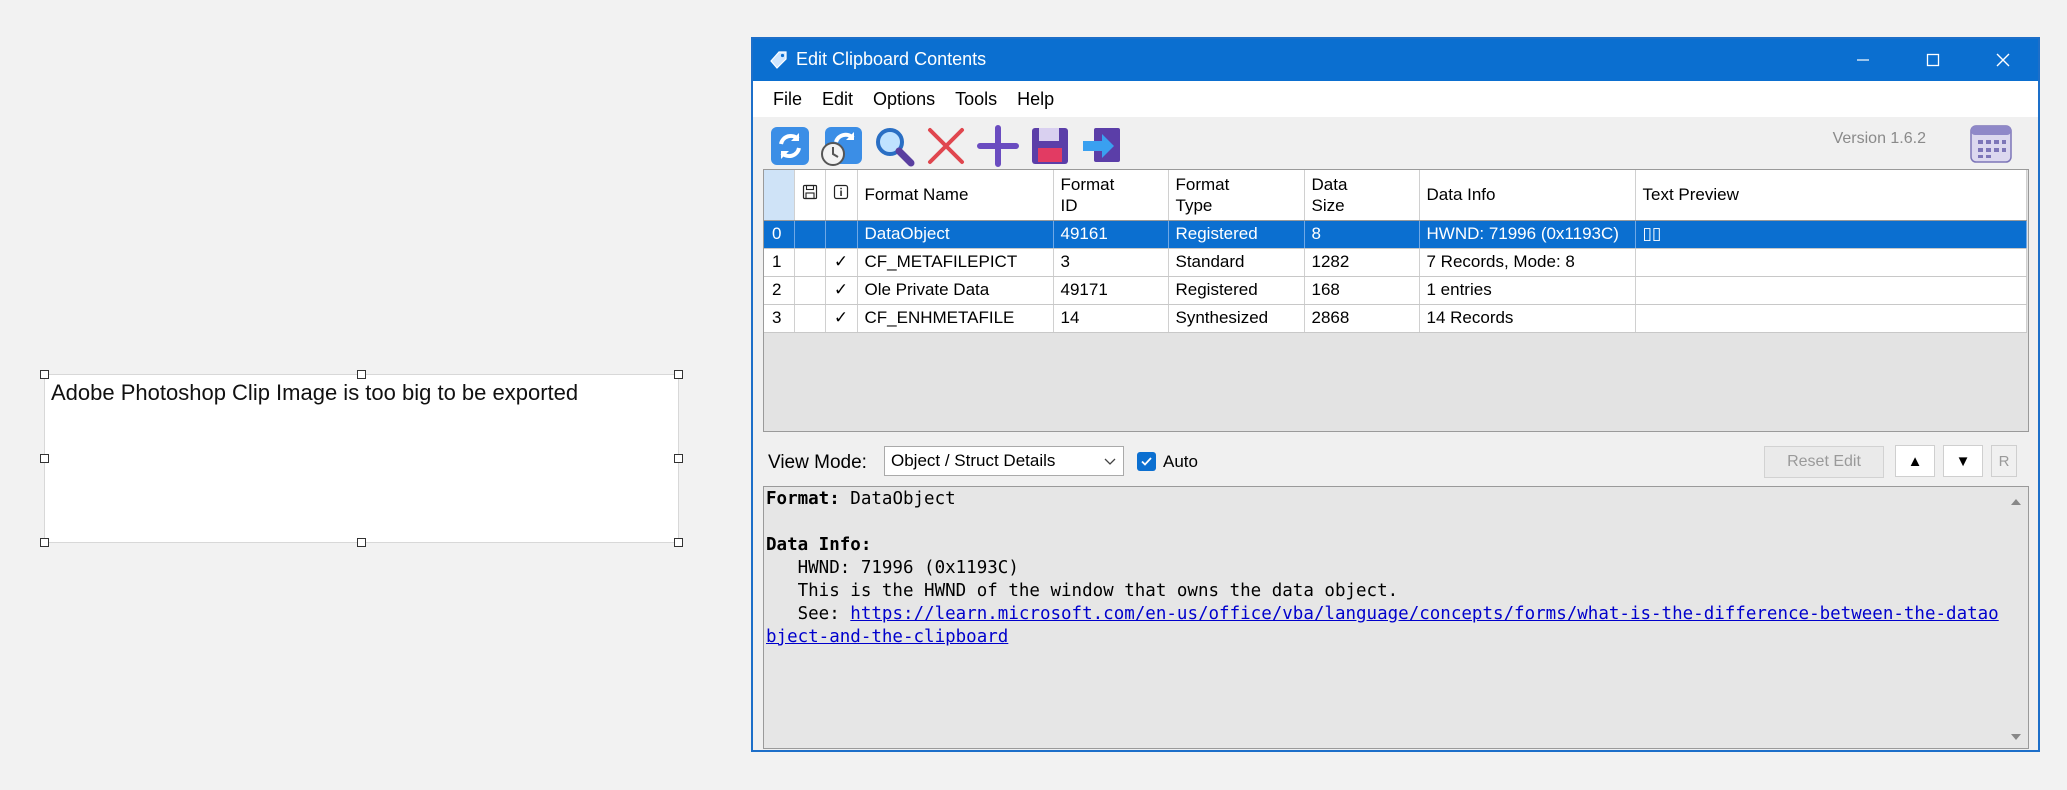 This screenshot has width=2067, height=790. What do you see at coordinates (678, 458) in the screenshot?
I see `resize-handle-mr` at bounding box center [678, 458].